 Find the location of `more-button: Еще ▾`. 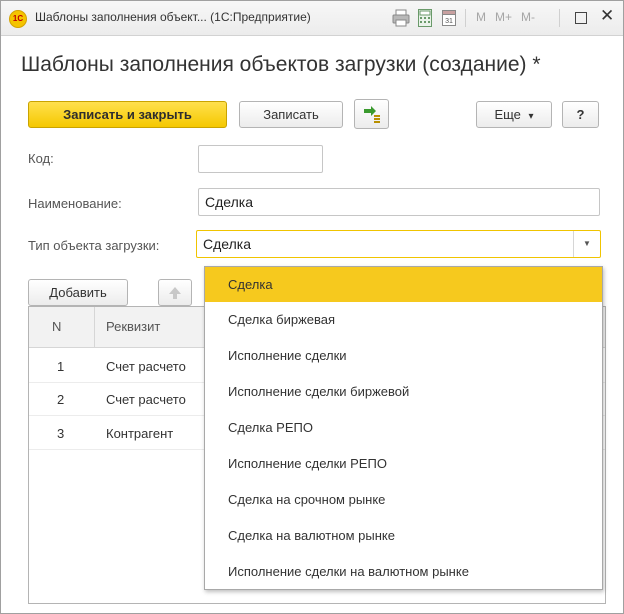

more-button: Еще ▾ is located at coordinates (514, 114).